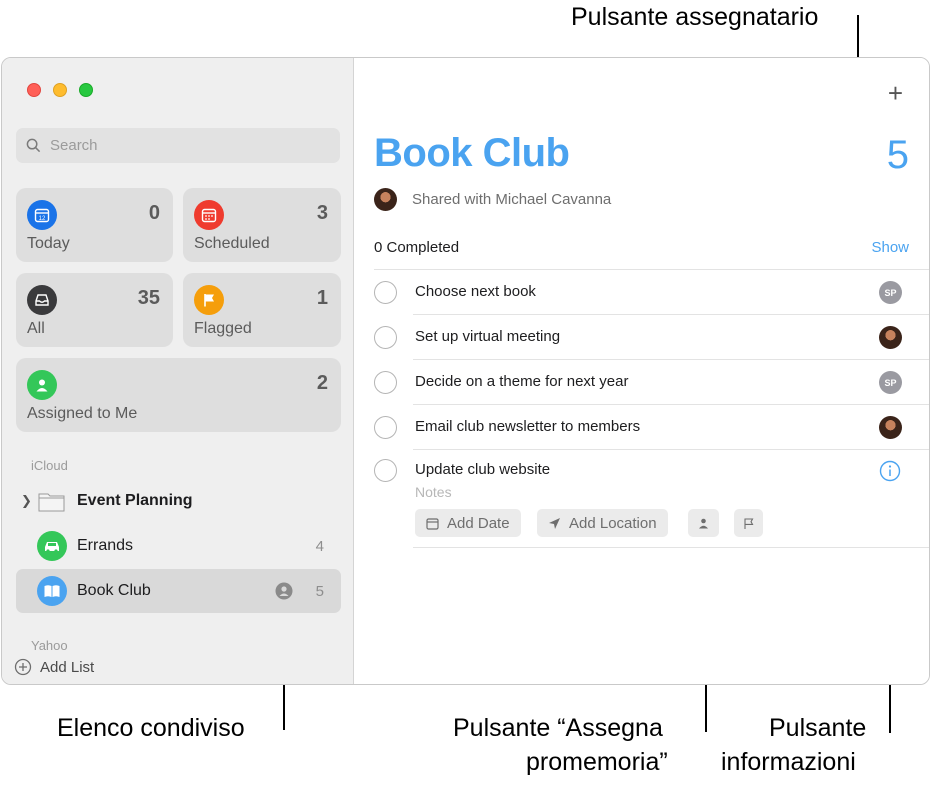 The height and width of the screenshot is (785, 931). What do you see at coordinates (51, 502) in the screenshot?
I see `folder-icon` at bounding box center [51, 502].